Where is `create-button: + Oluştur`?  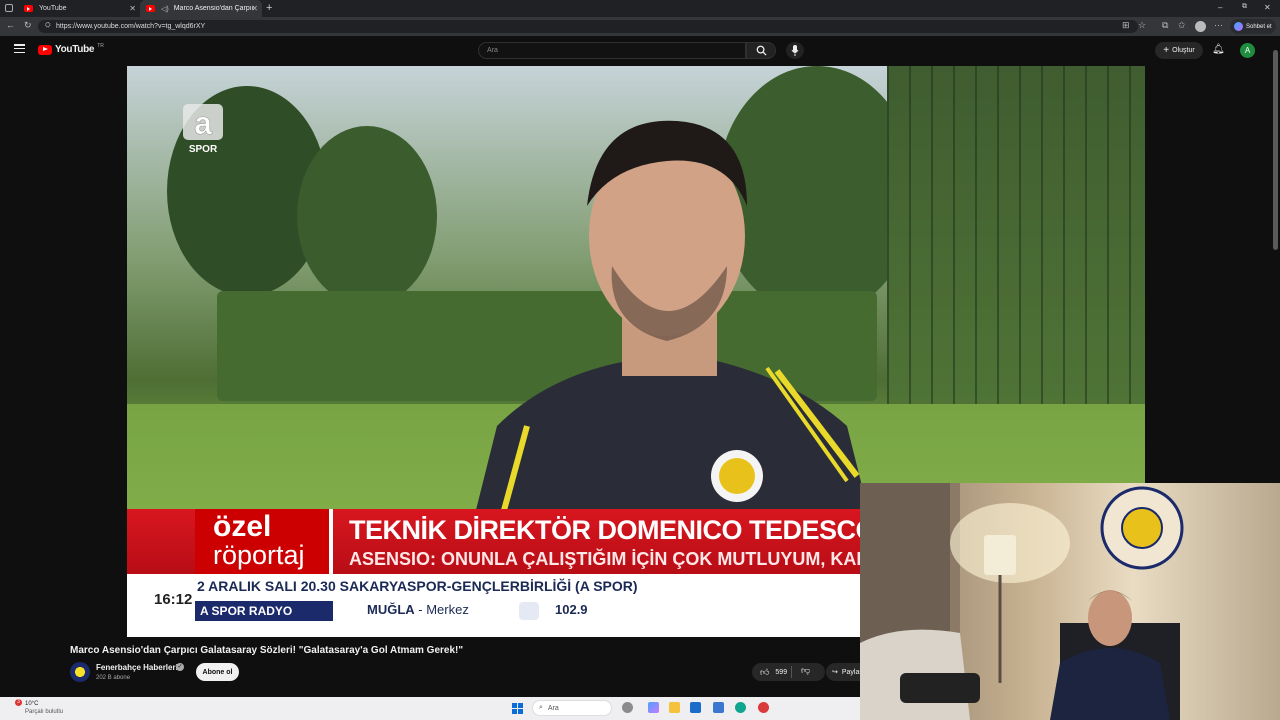 create-button: + Oluştur is located at coordinates (1179, 50).